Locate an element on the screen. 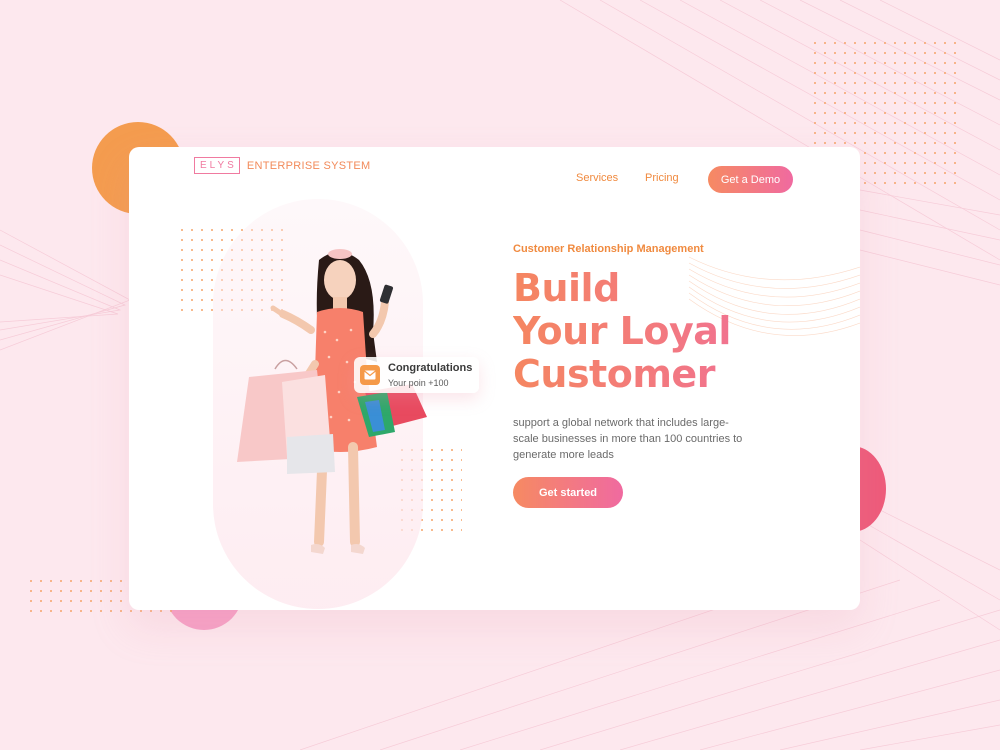 This screenshot has height=750, width=1000. hero-headline: Build Your Loyal Customer is located at coordinates (663, 331).